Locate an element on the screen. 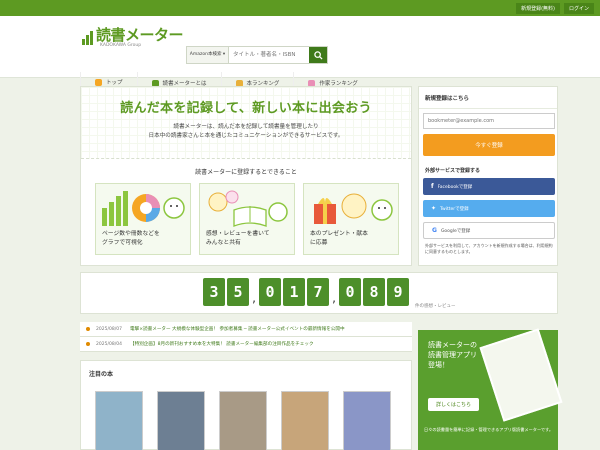 The image size is (600, 450). facebook-icon: f is located at coordinates (432, 186).